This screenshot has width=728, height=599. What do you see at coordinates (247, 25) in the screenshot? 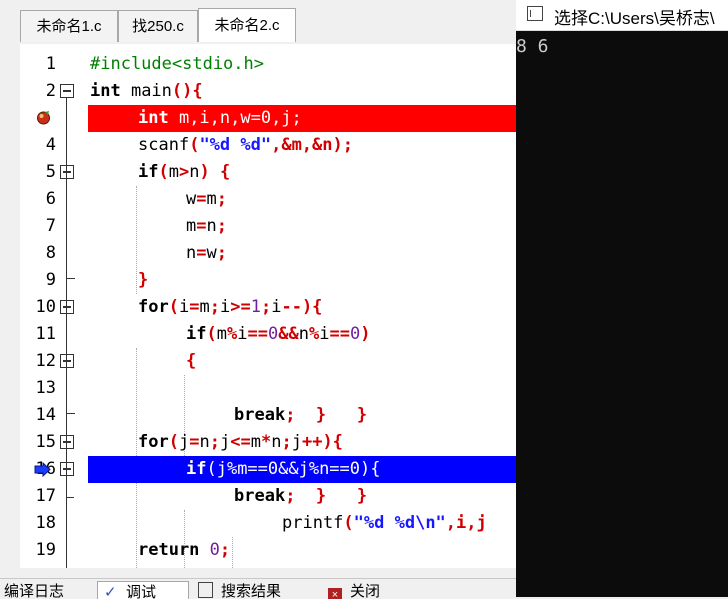
I see `tab-untitled2: 未命名2.c` at bounding box center [247, 25].